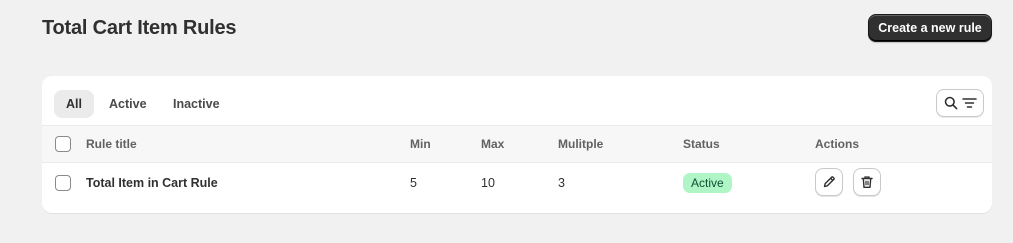 This screenshot has width=1013, height=243. I want to click on column-header-actions: Actions, so click(837, 144).